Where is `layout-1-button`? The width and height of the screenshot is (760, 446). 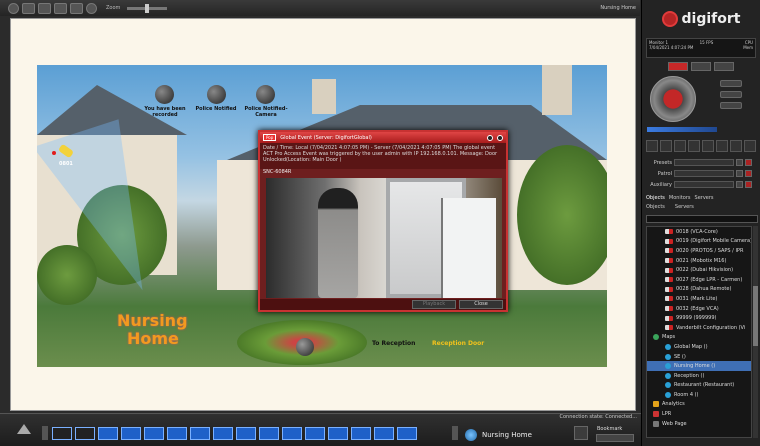
layout-1-button is located at coordinates (28, 8).